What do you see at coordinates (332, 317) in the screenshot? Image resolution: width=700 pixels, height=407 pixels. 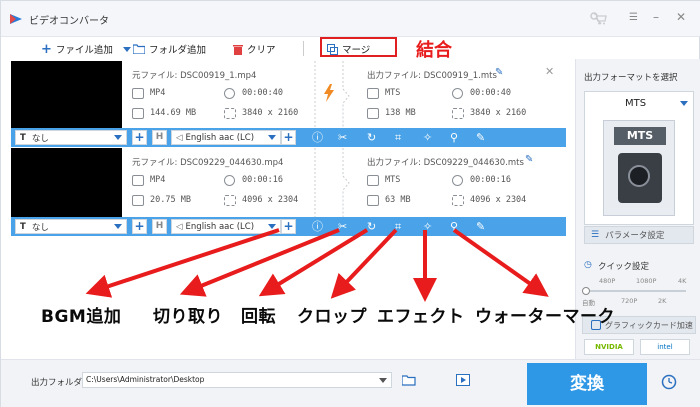 I see `label-crop: クロップ` at bounding box center [332, 317].